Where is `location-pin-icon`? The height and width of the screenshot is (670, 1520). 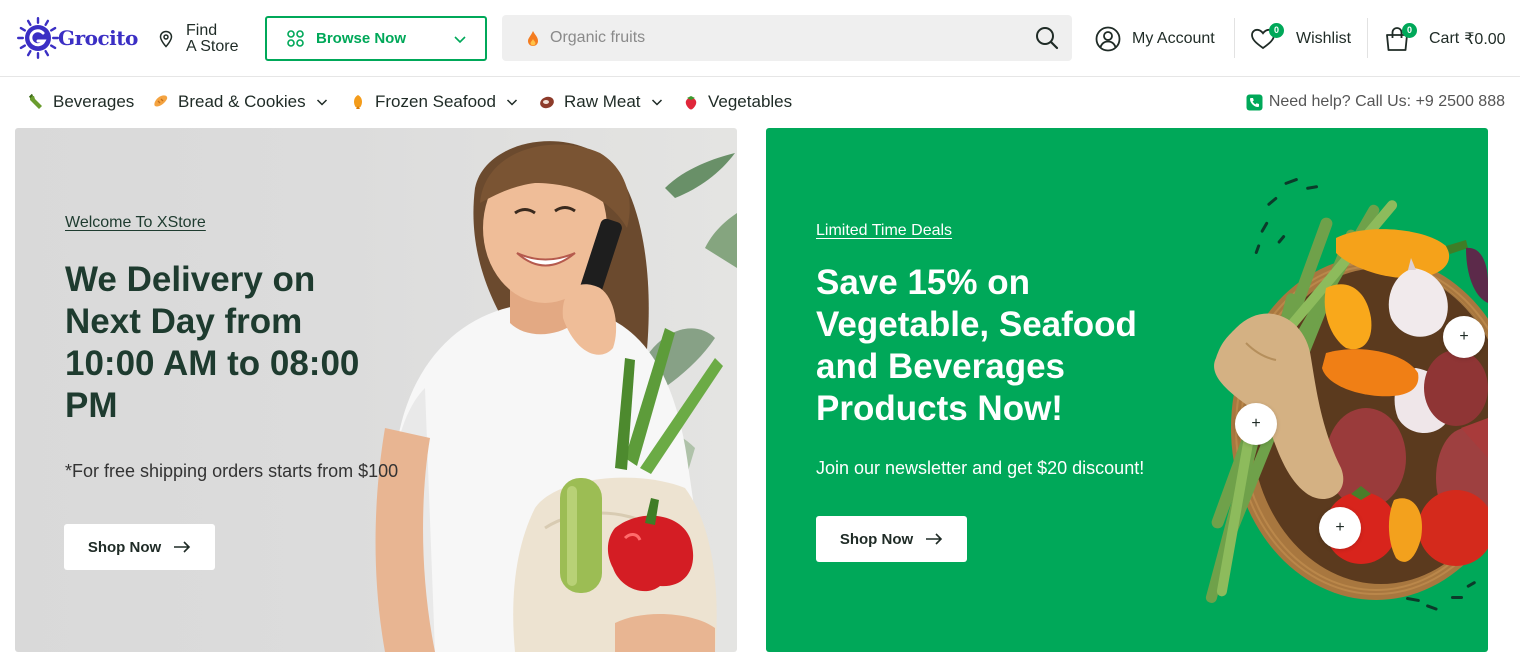
location-pin-icon is located at coordinates (166, 39).